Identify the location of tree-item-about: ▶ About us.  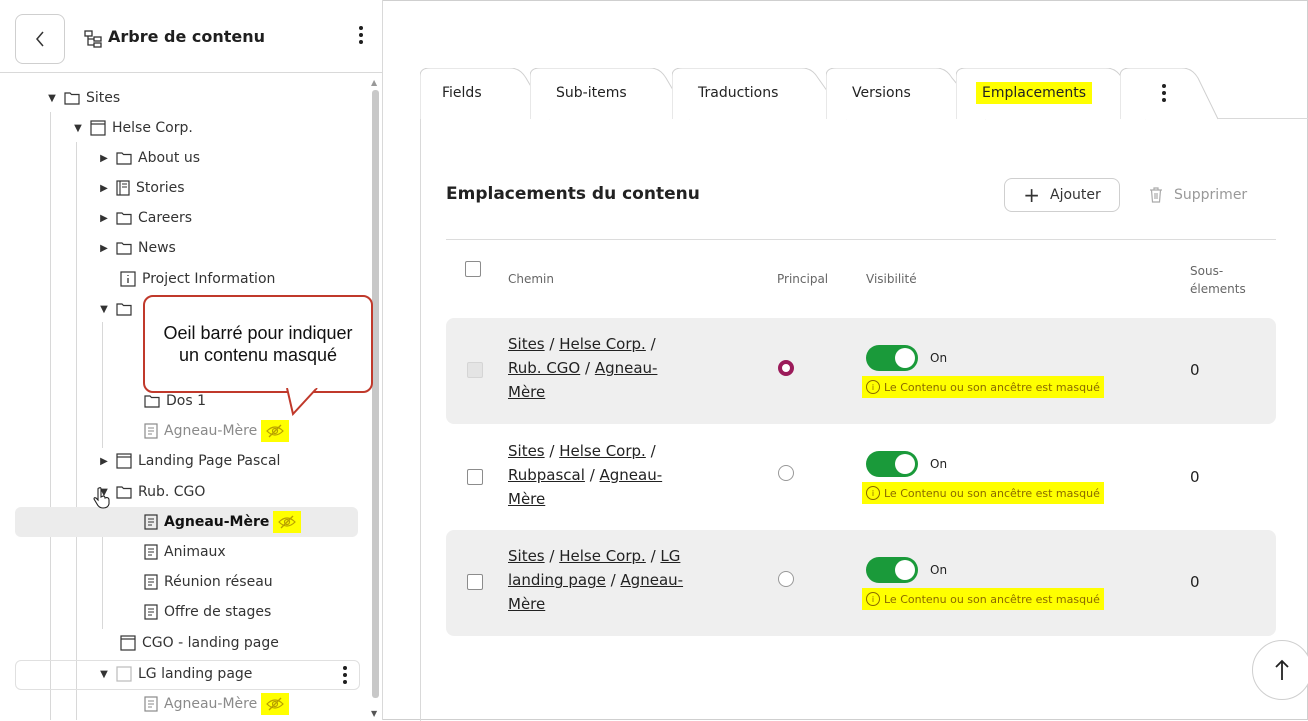
(148, 158).